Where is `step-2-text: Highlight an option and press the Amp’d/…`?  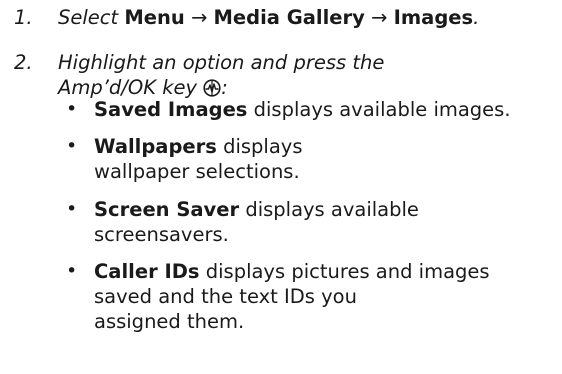 step-2-text: Highlight an option and press the Amp’d/… is located at coordinates (308, 75).